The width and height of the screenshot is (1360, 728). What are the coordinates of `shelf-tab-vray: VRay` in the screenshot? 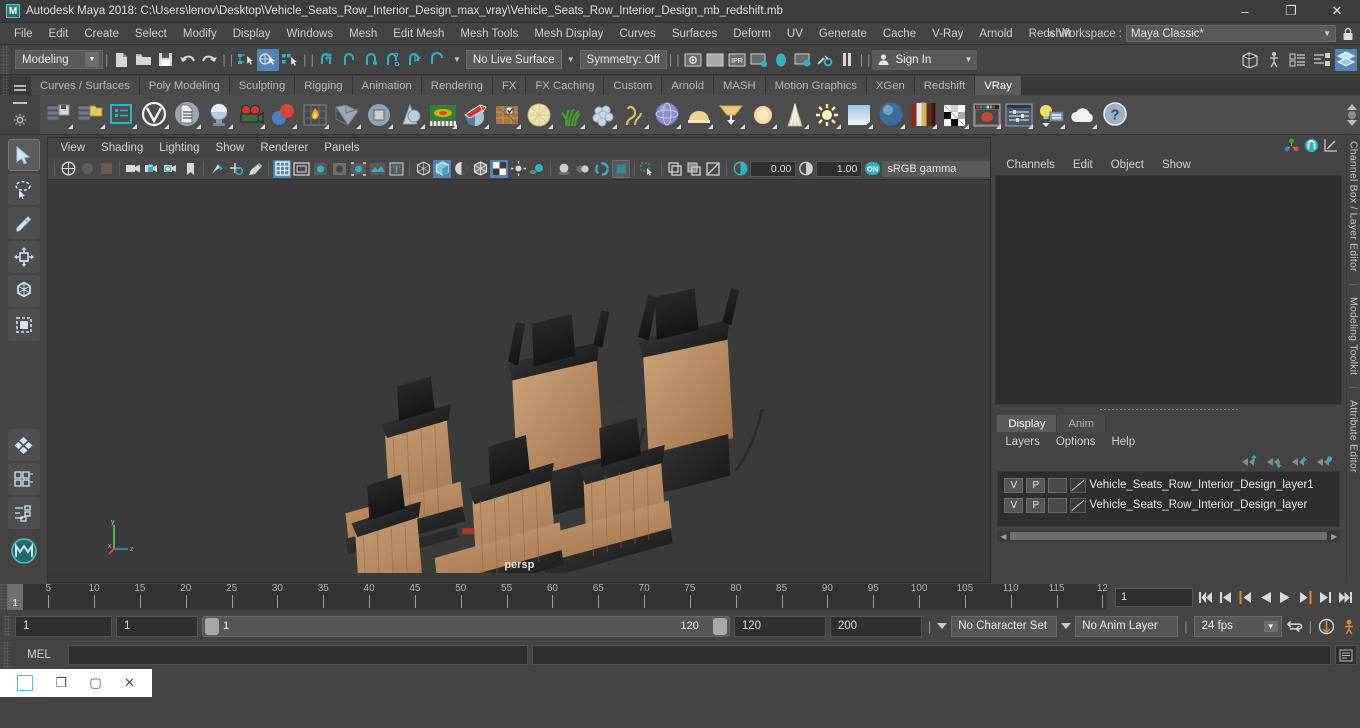 It's located at (998, 85).